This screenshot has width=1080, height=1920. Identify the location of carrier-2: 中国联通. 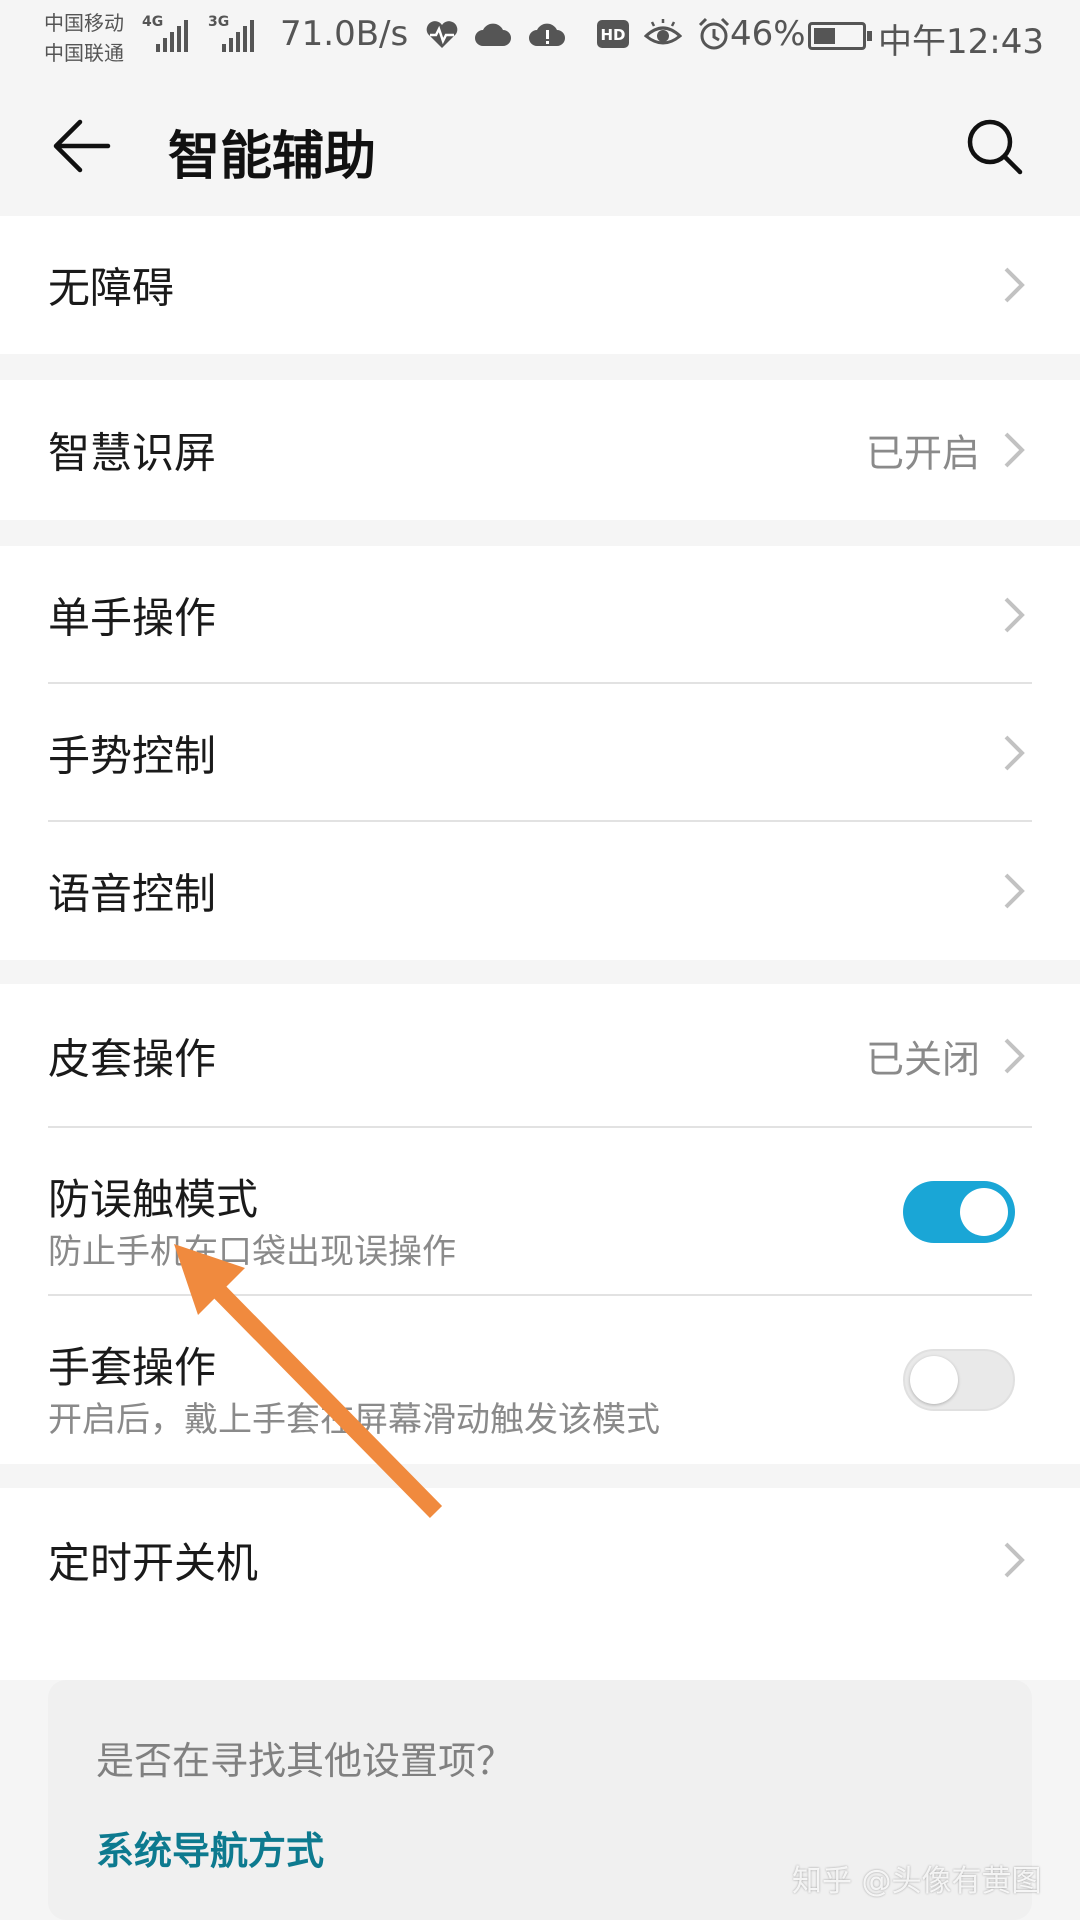
(84, 53).